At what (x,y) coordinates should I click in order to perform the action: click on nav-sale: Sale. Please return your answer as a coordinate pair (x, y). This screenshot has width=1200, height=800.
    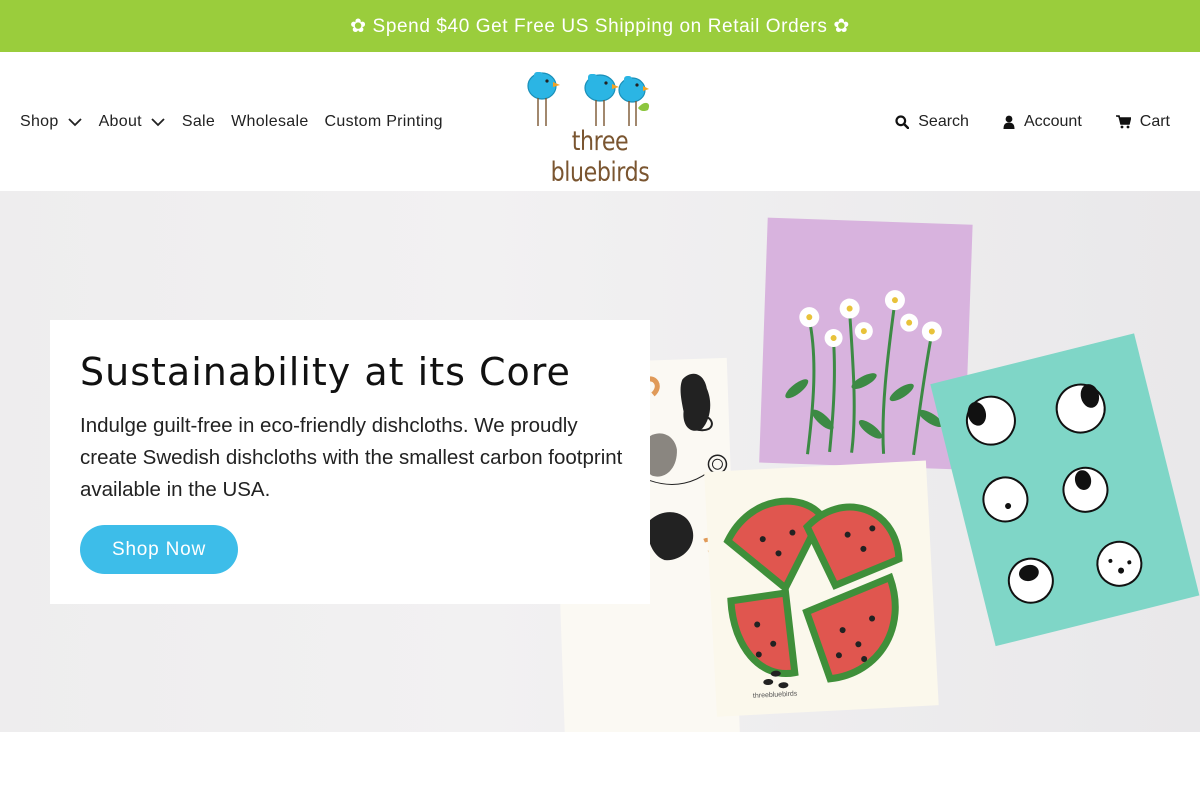
    Looking at the image, I should click on (198, 122).